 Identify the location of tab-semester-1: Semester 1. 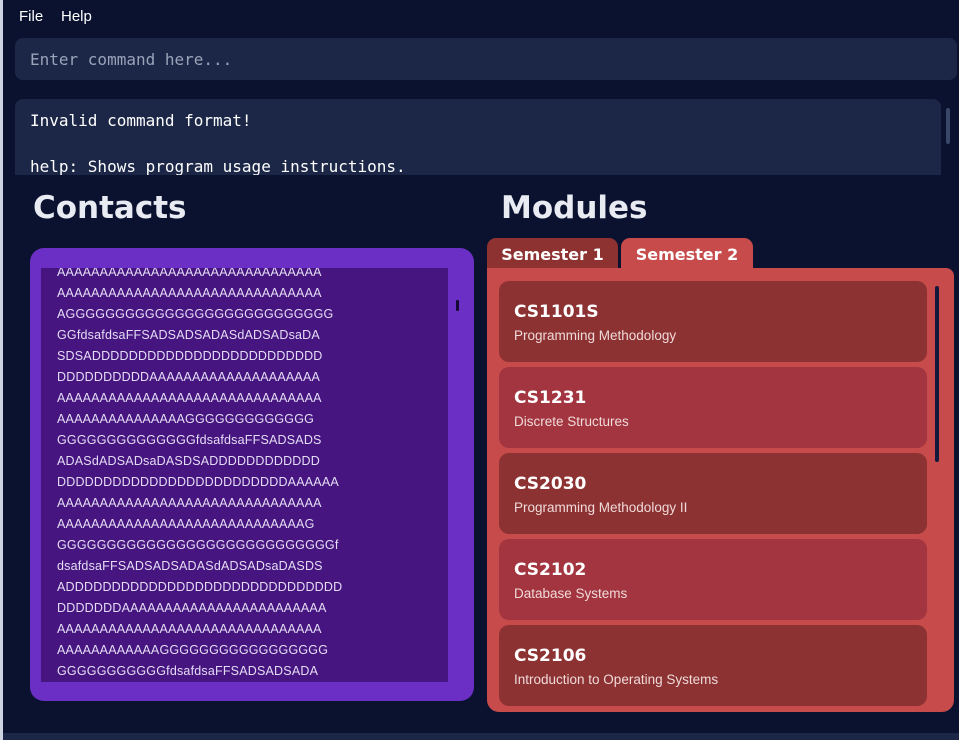
(552, 254).